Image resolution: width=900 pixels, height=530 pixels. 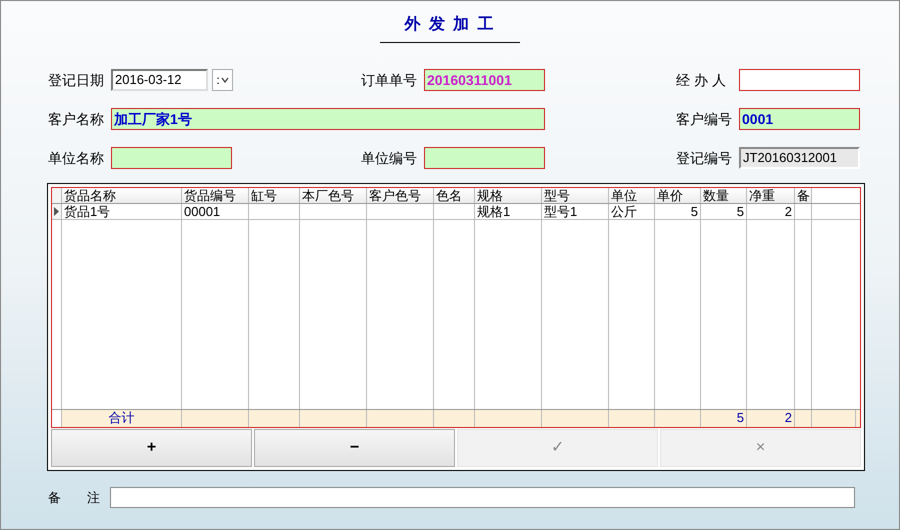 I want to click on total-cell: 5, so click(x=724, y=418).